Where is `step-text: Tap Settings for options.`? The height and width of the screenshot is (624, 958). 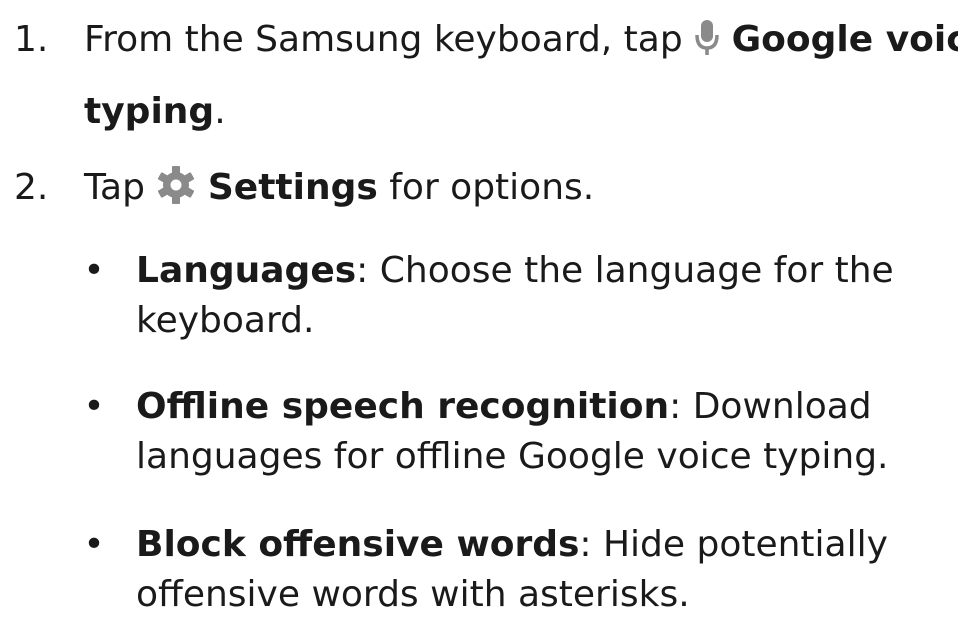
step-text: Tap Settings for options. is located at coordinates (519, 188).